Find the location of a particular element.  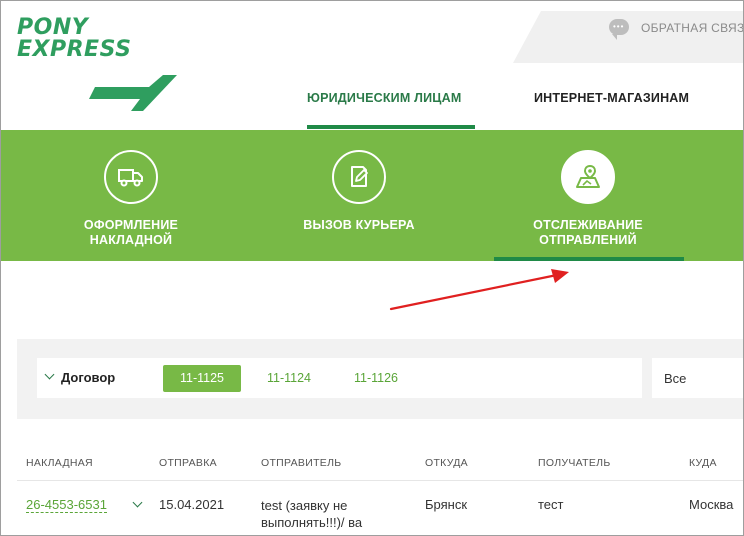

service-create-waybill: ОФОРМЛЕНИЕ НАКЛАДНОЙ is located at coordinates (131, 195).